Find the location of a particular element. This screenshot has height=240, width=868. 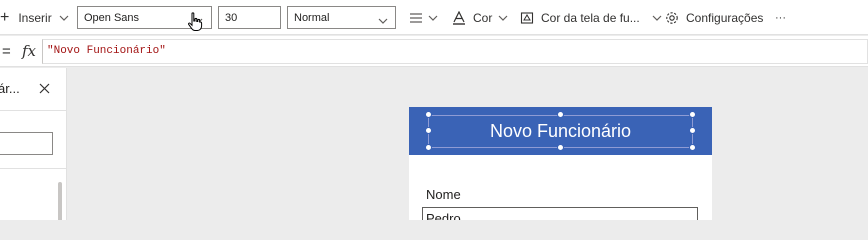

font-weight-select: Normal is located at coordinates (341, 17).